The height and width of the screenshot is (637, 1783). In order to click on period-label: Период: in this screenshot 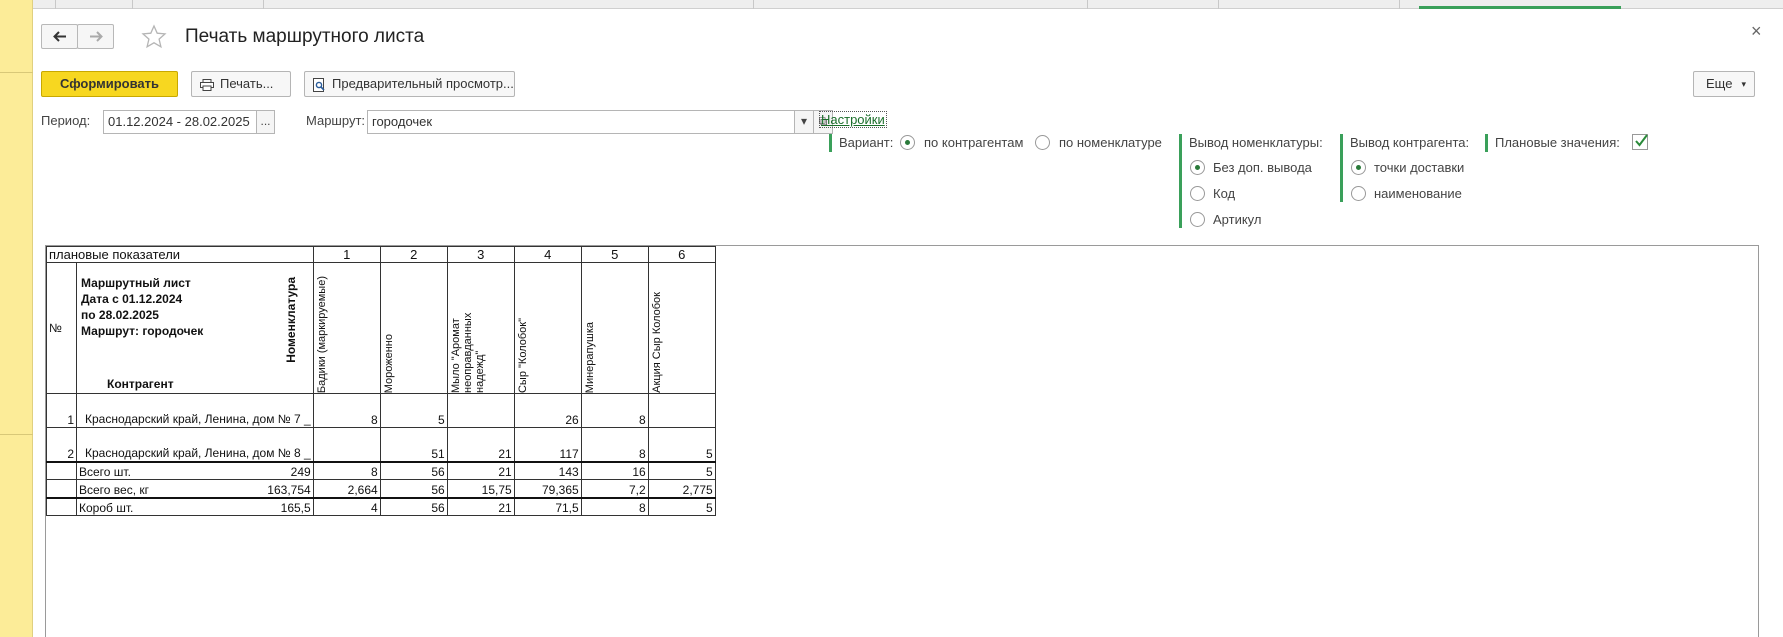, I will do `click(66, 120)`.